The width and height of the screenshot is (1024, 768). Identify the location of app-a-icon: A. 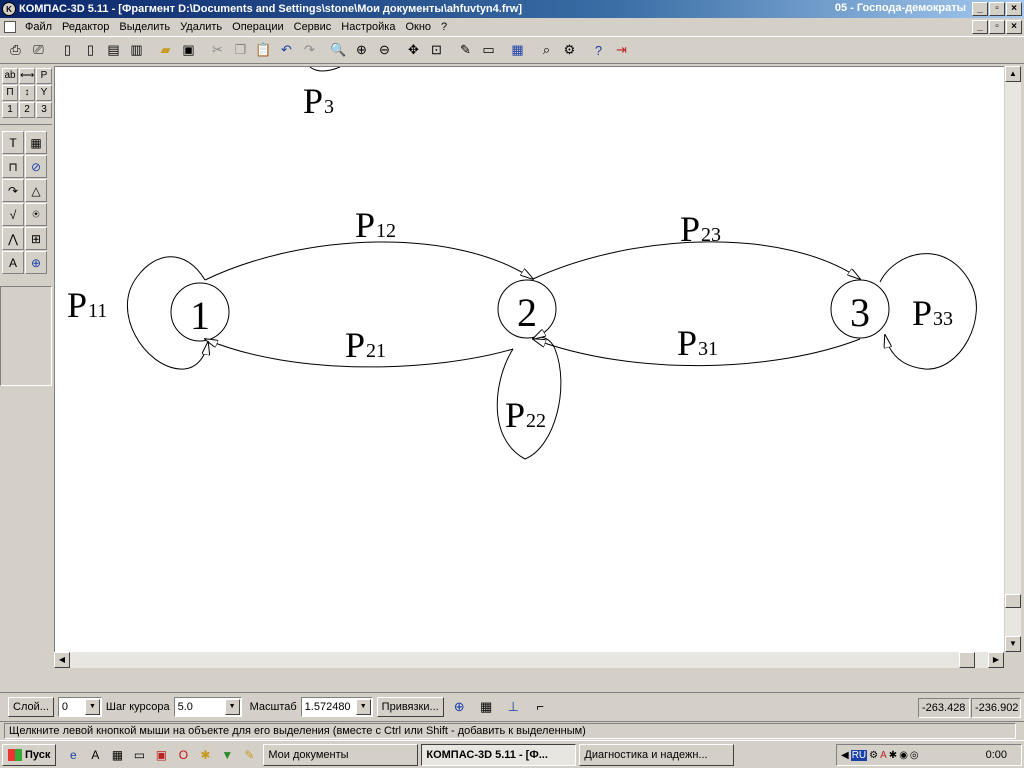
(95, 755).